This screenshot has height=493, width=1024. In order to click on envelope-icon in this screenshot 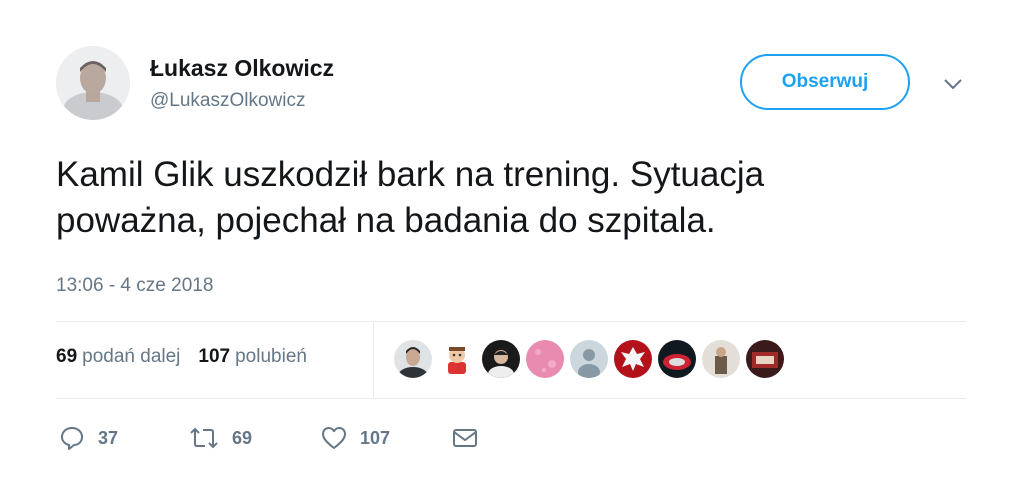, I will do `click(465, 438)`.